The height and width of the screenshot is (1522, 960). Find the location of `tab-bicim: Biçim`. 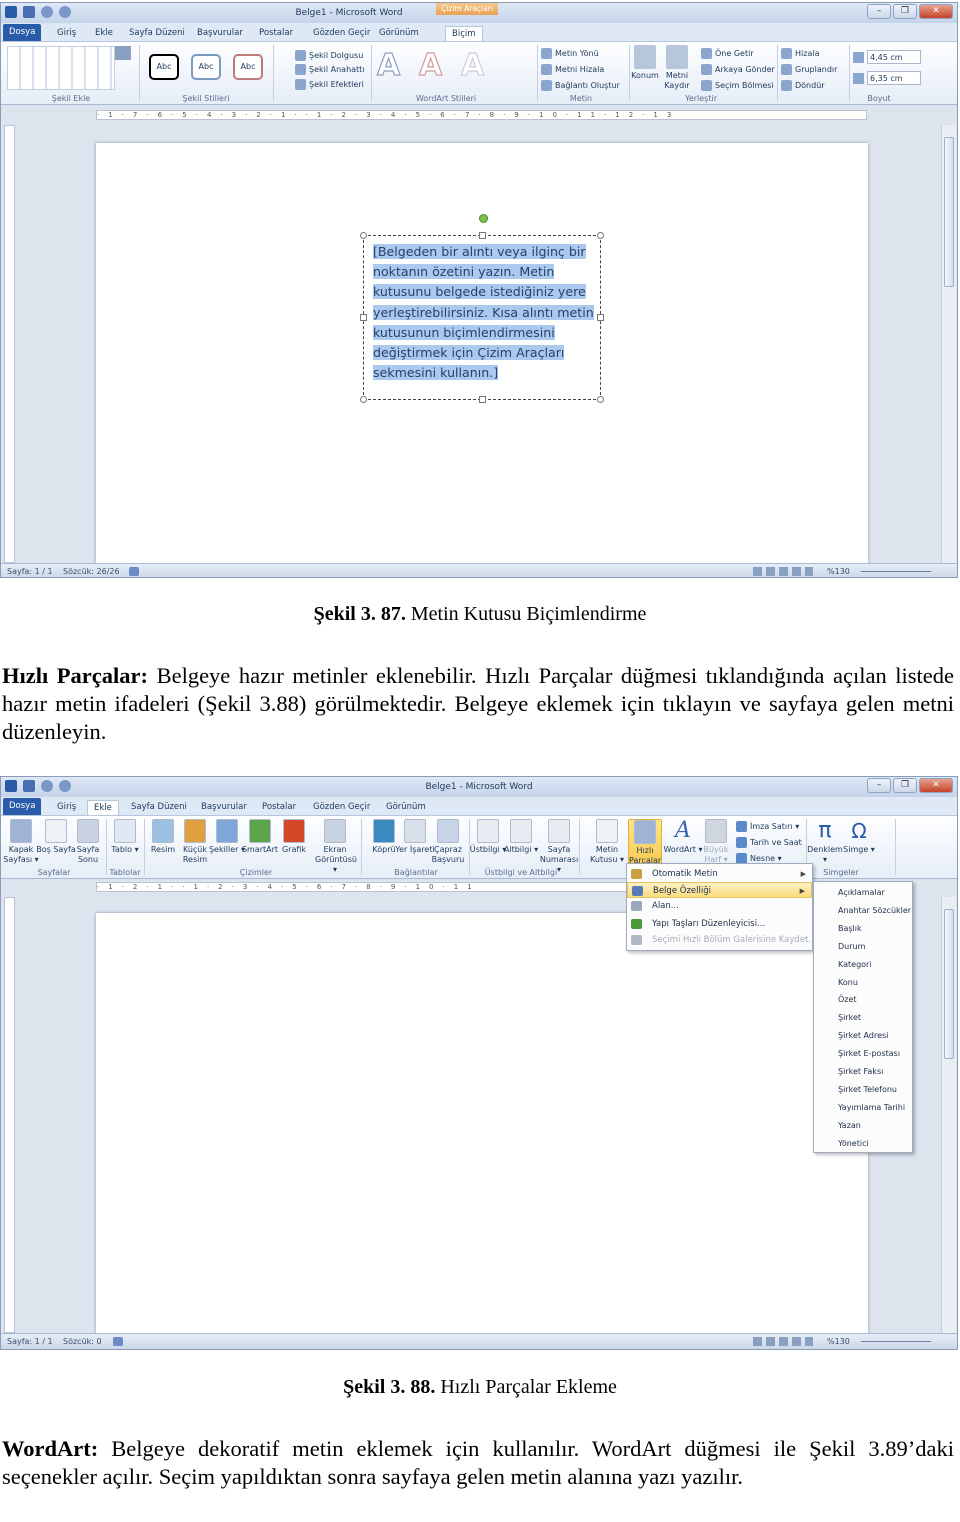

tab-bicim: Biçim is located at coordinates (464, 33).